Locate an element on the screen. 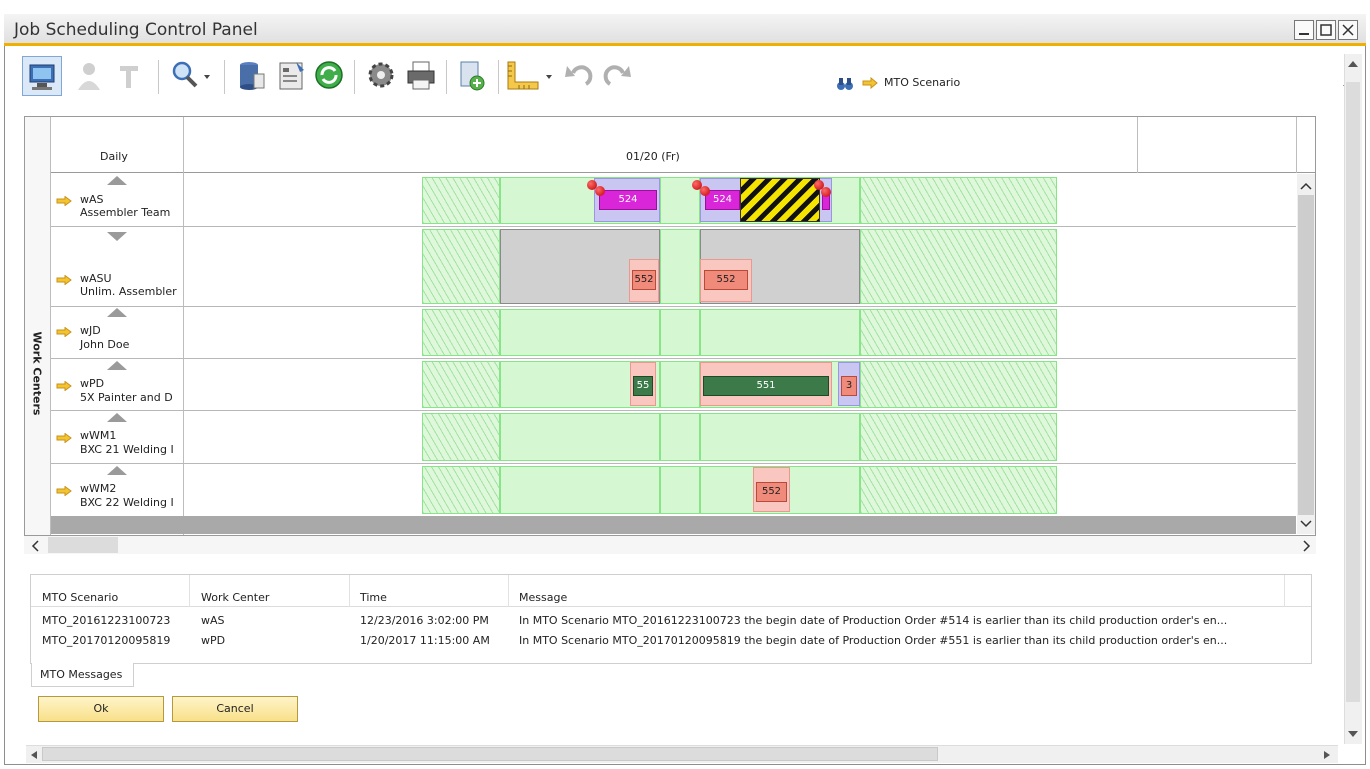 This screenshot has width=1370, height=769. column-divider is located at coordinates (183, 326).